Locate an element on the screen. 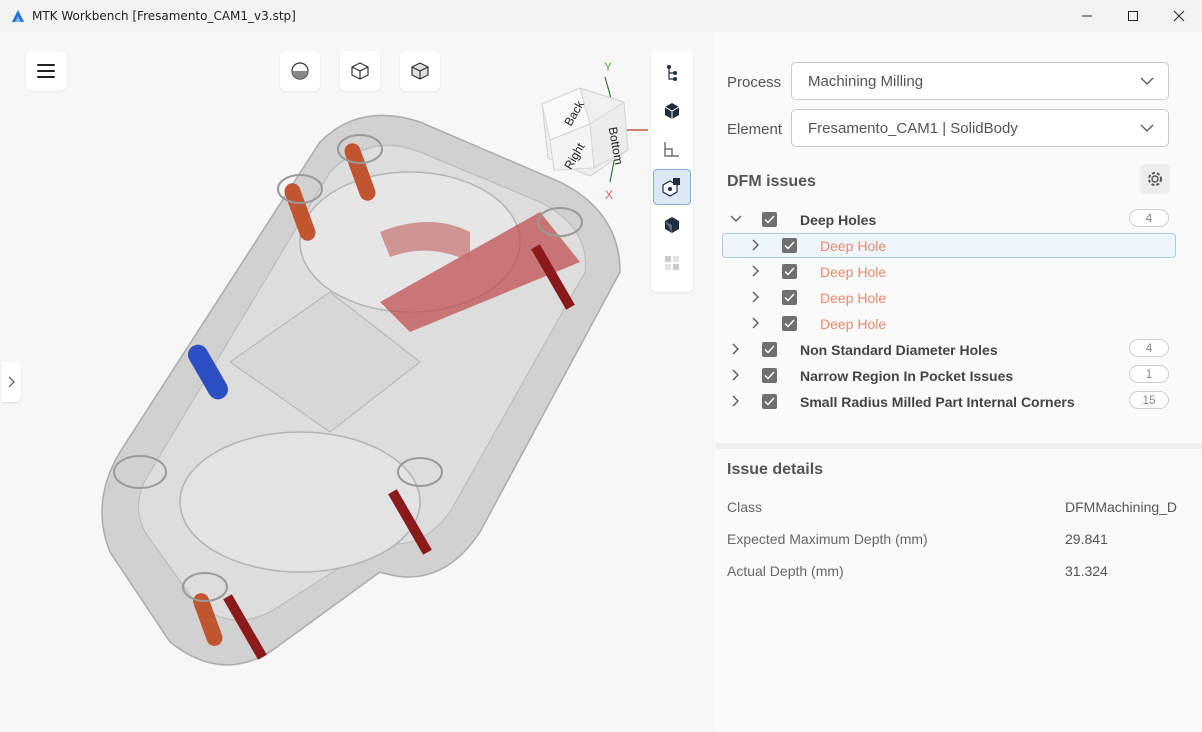 This screenshot has height=732, width=1202. tree-row-deep-hole-2: Deep Hole is located at coordinates (949, 271).